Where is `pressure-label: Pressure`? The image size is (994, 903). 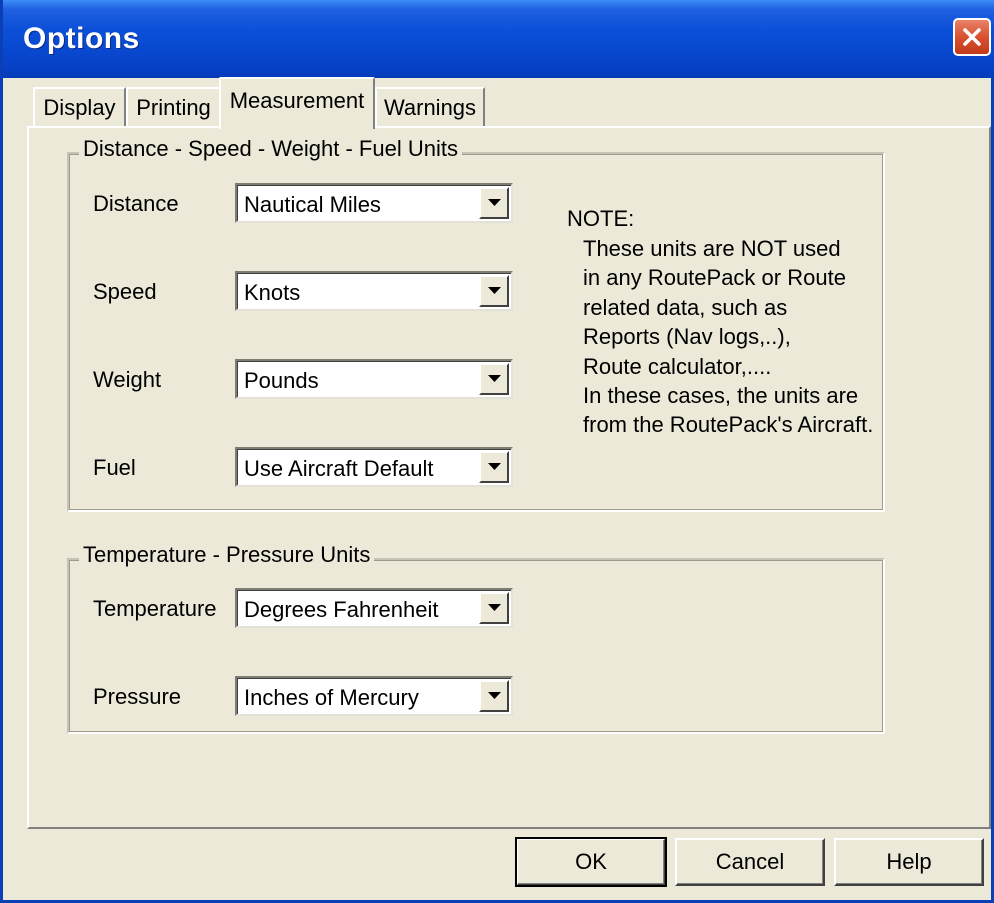
pressure-label: Pressure is located at coordinates (137, 696).